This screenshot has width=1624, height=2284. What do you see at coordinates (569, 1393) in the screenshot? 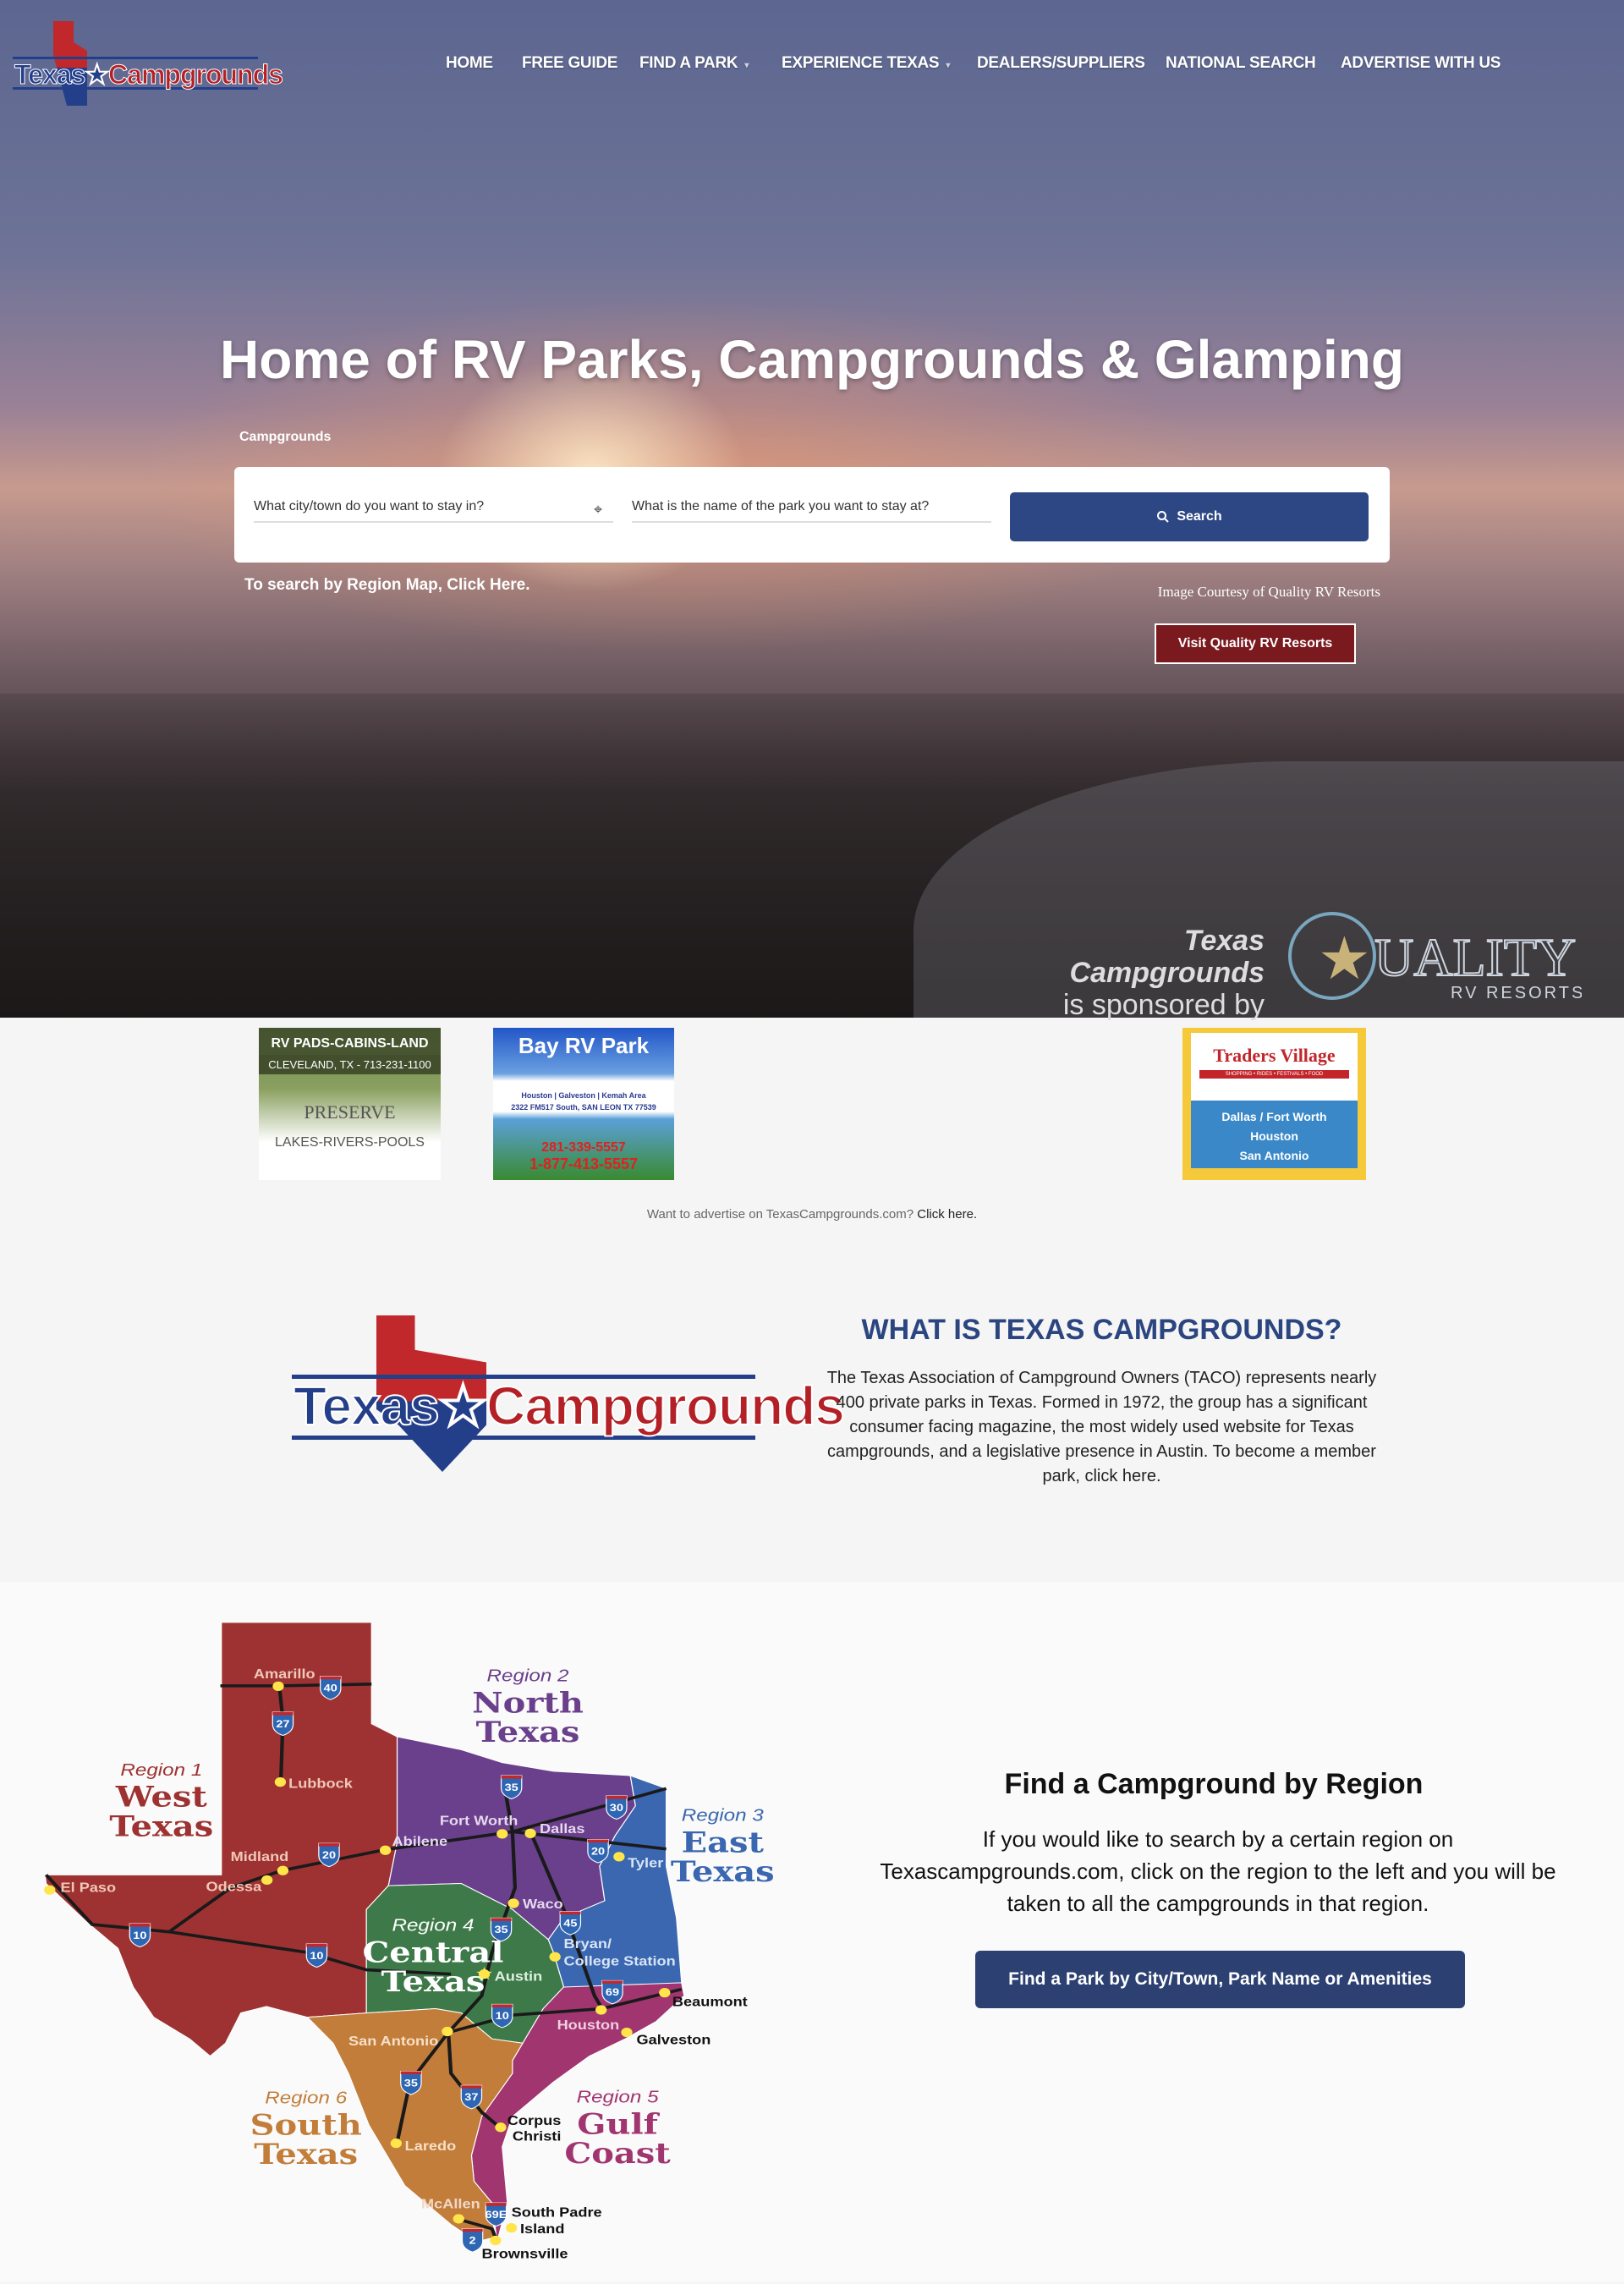
I see `texas-campgrounds-logo: Texas★Campgrounds` at bounding box center [569, 1393].